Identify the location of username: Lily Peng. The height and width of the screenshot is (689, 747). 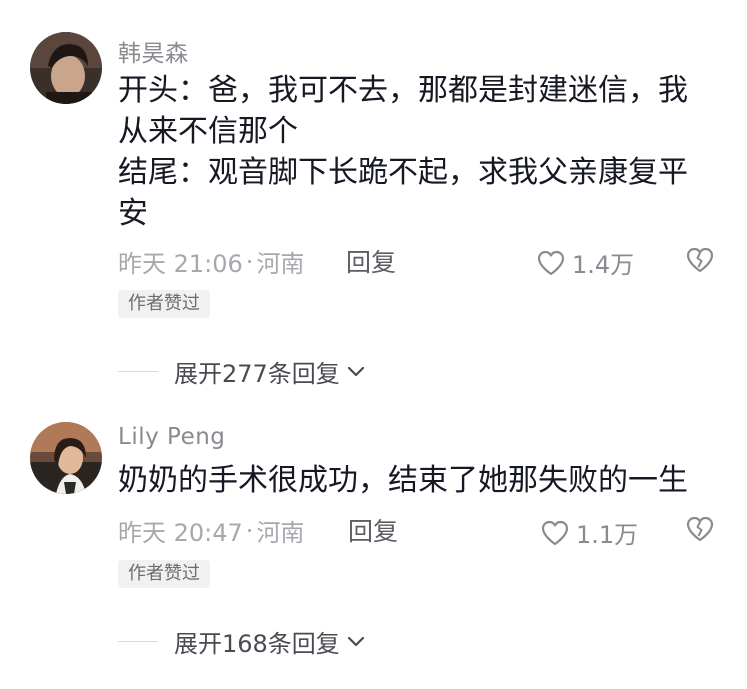
(171, 437).